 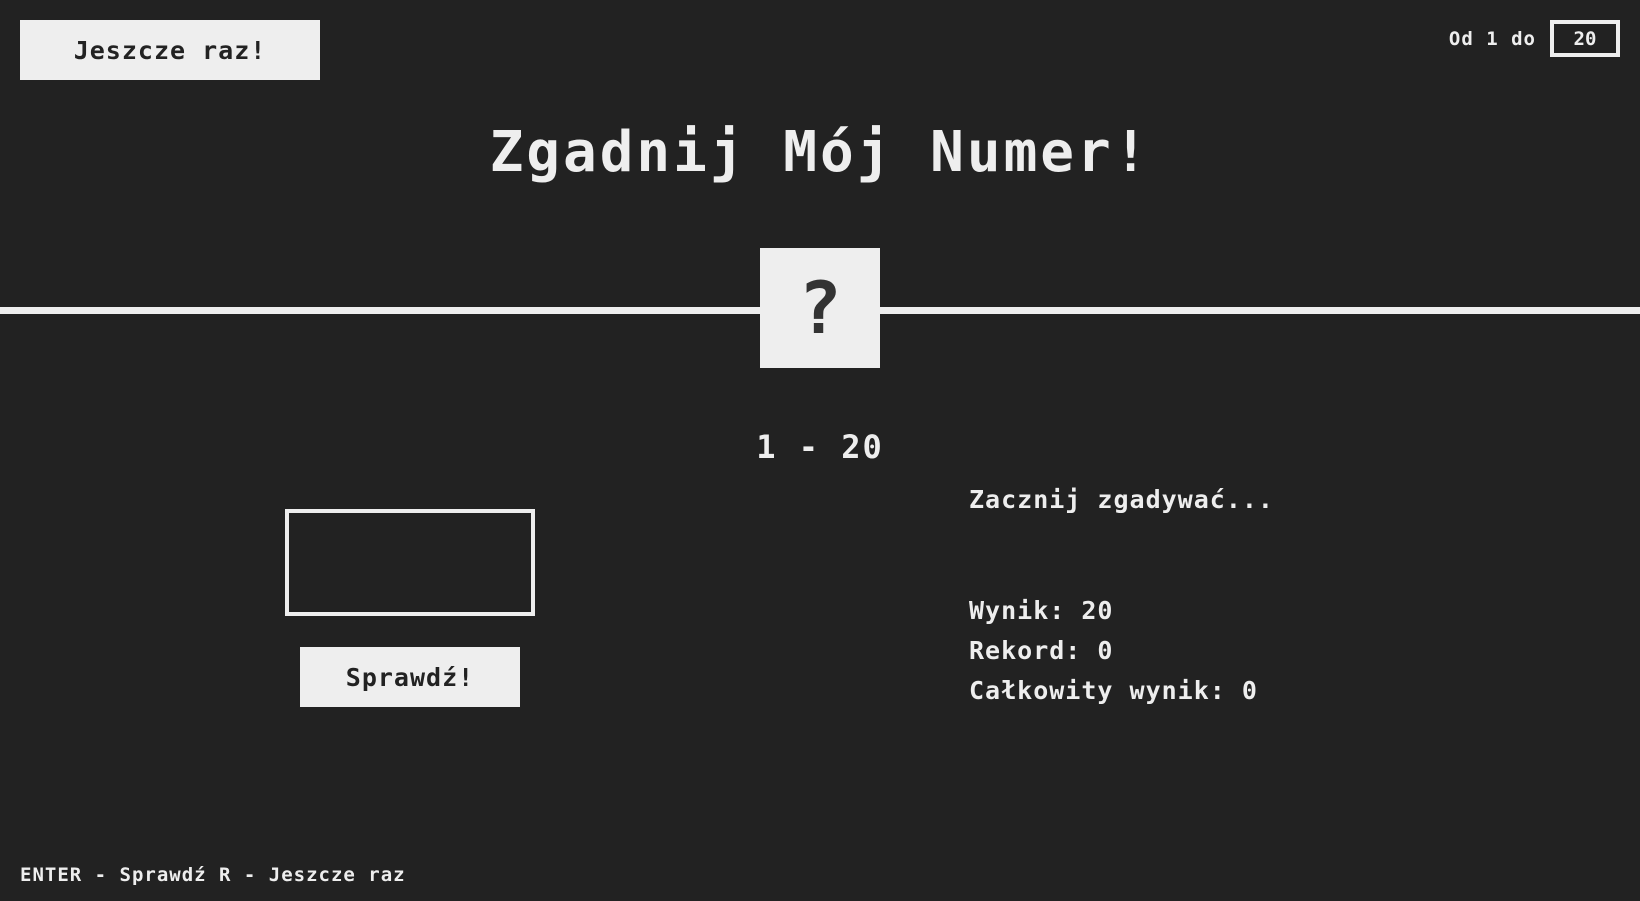 I want to click on score-label: Wynik:, so click(x=1017, y=610).